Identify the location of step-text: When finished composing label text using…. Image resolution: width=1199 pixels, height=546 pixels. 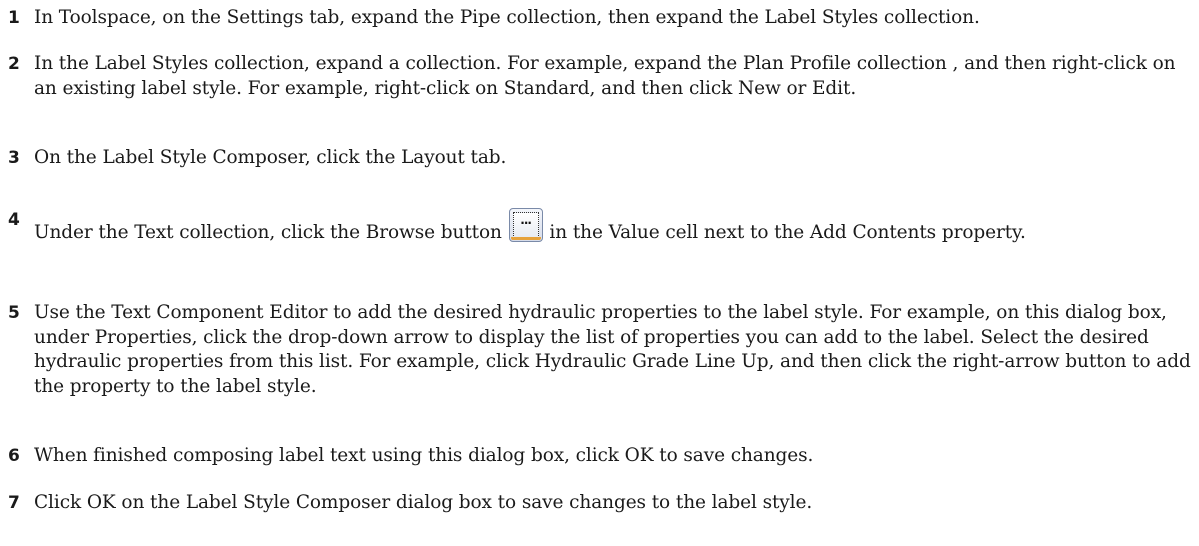
(424, 455).